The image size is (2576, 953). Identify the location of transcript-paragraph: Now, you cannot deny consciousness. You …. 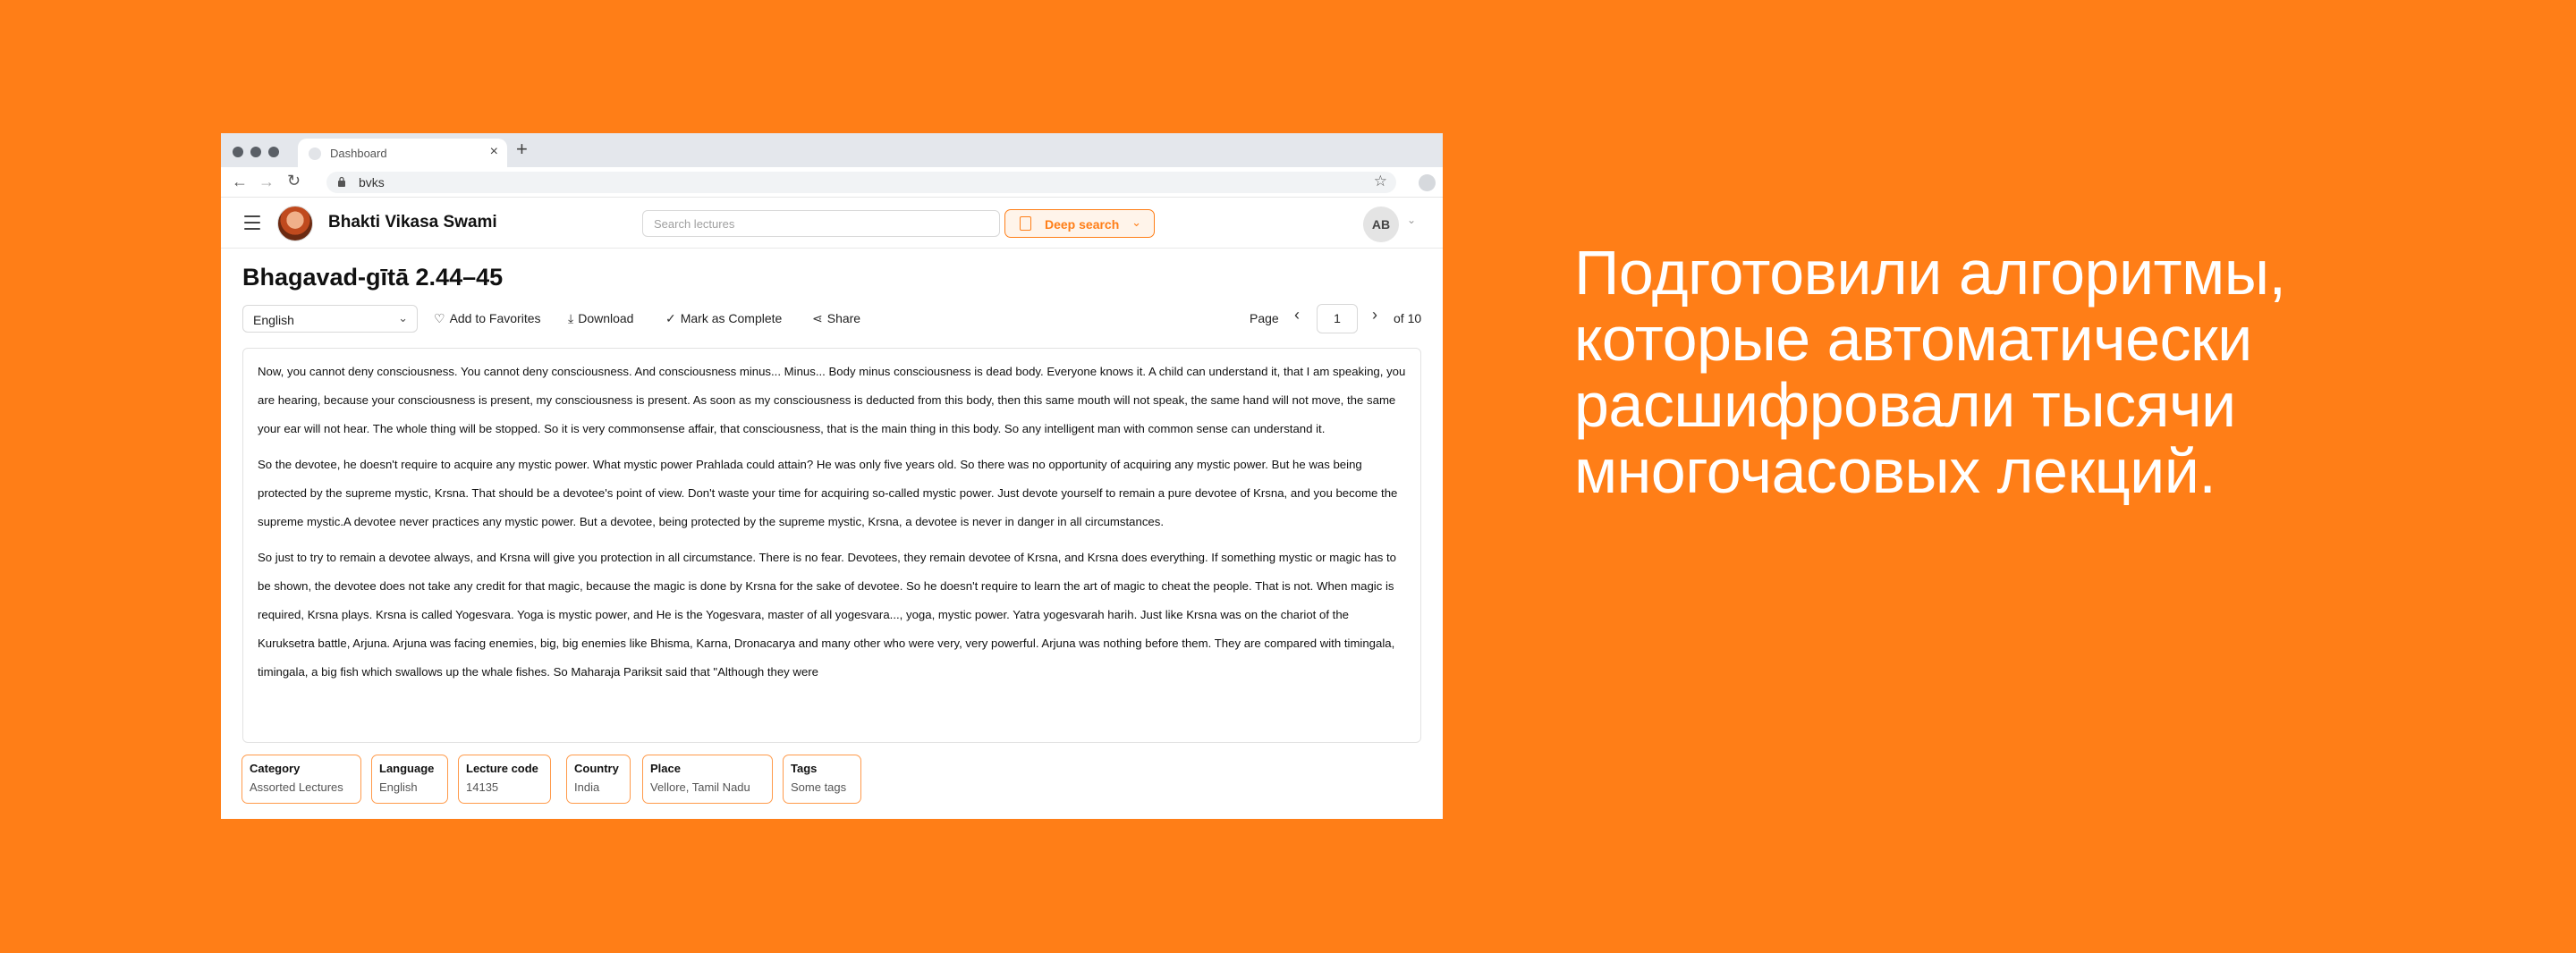
(832, 400).